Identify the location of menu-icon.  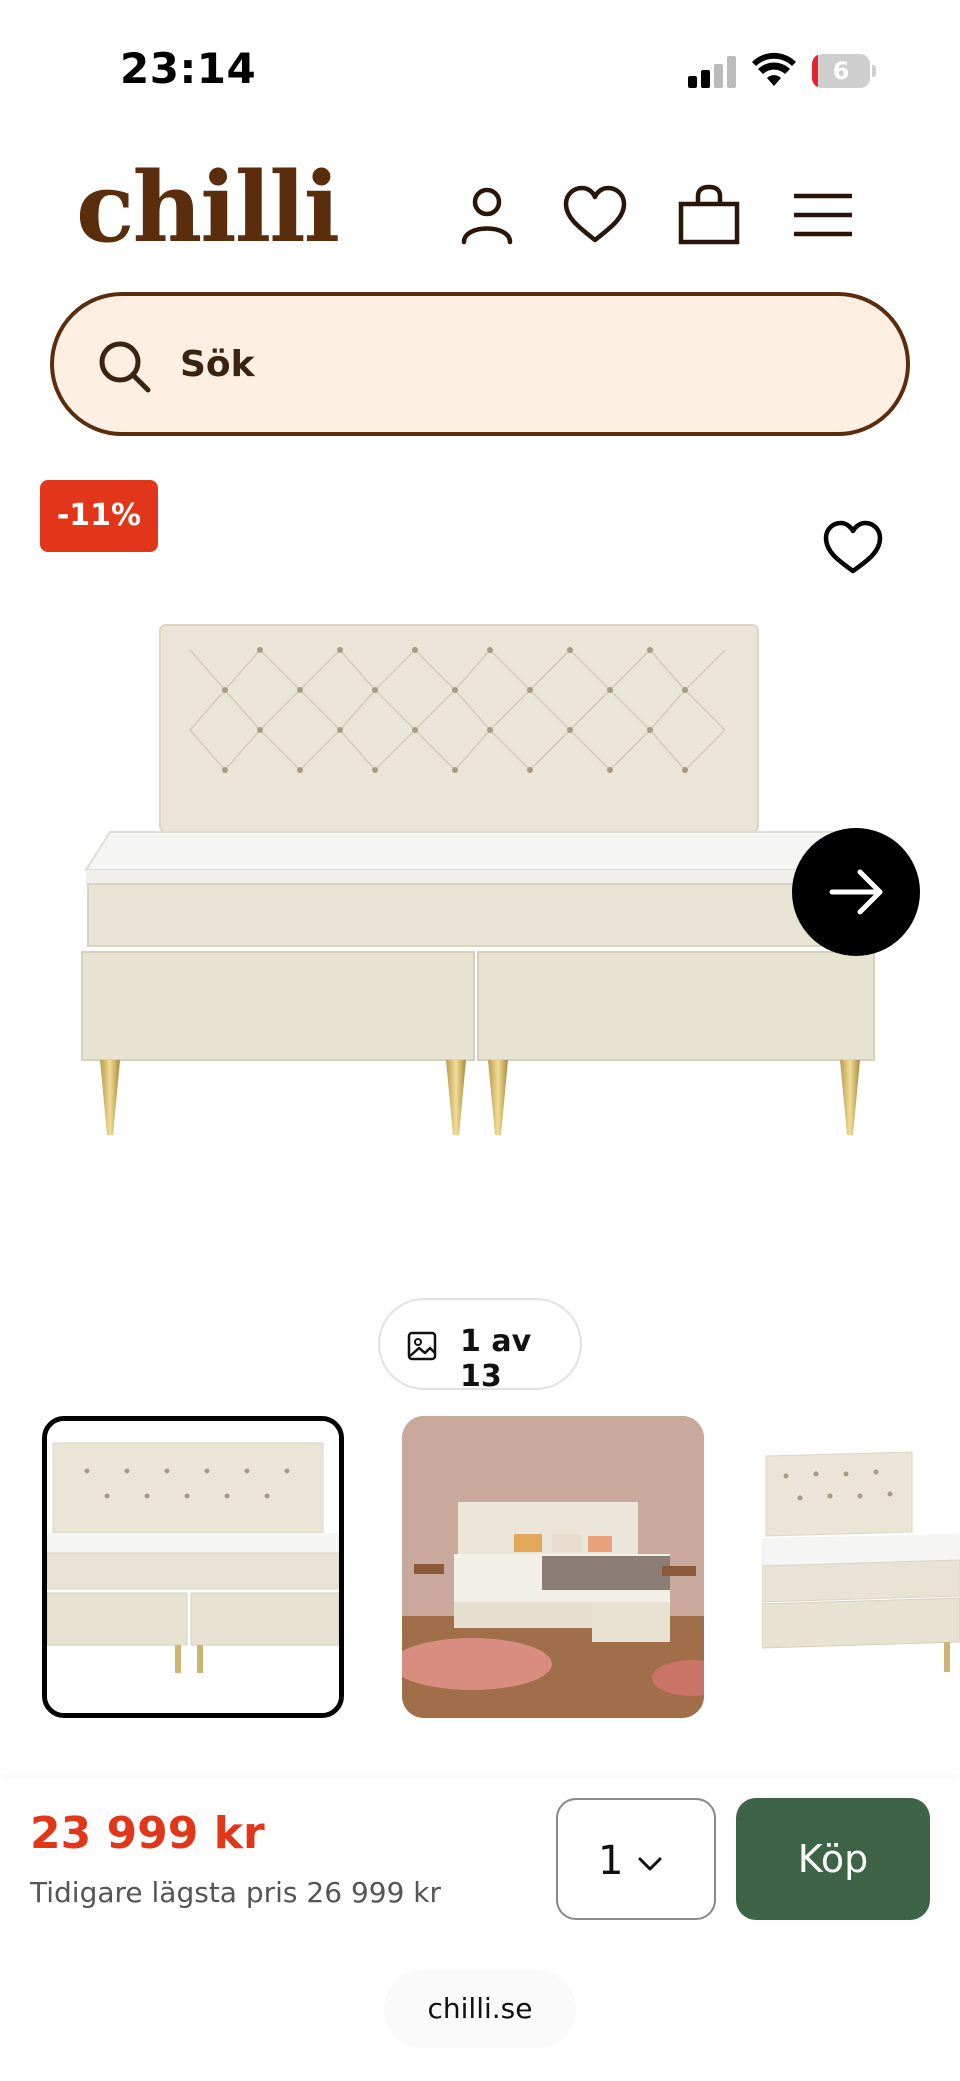
(823, 215).